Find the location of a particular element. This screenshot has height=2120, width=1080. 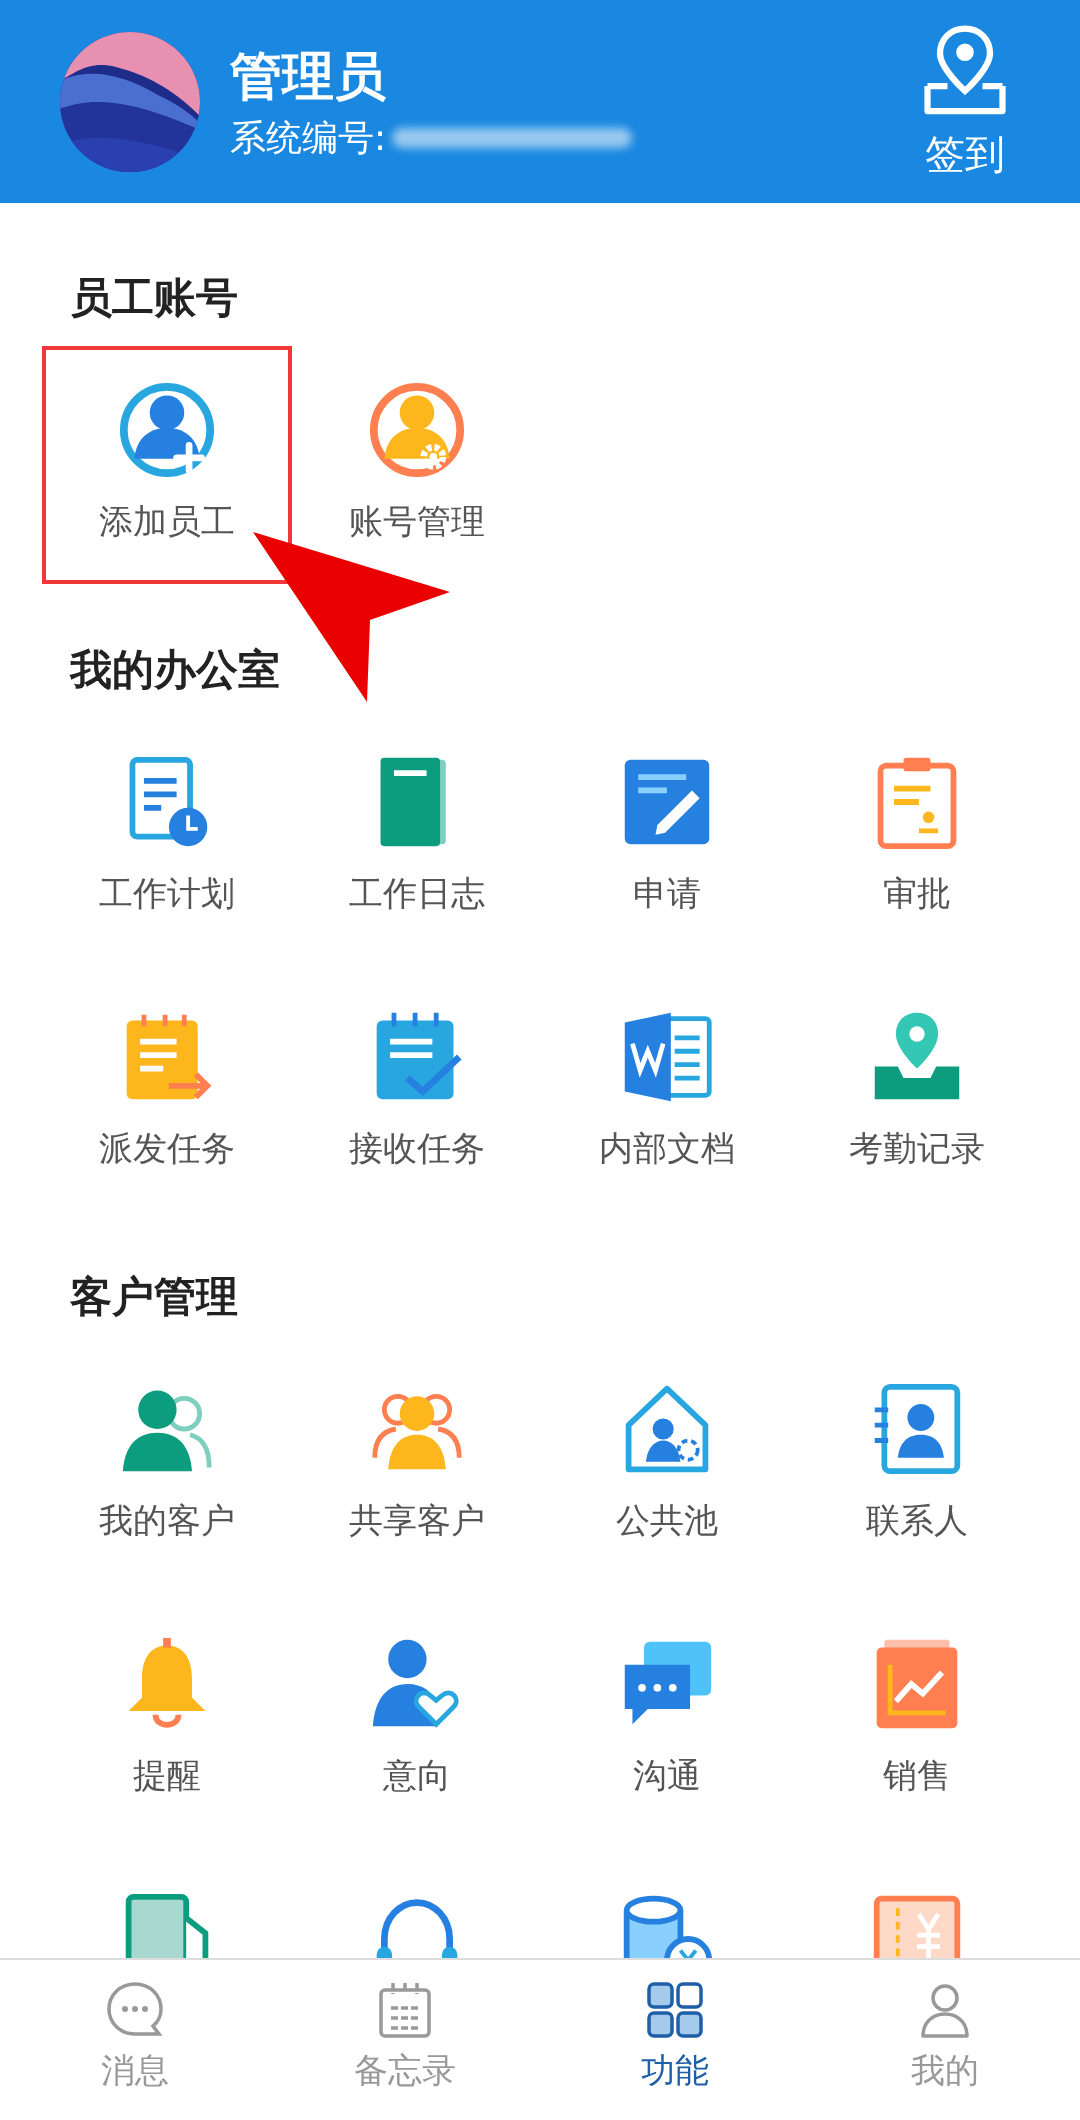

feature-button: 沟通 is located at coordinates (667, 1717).